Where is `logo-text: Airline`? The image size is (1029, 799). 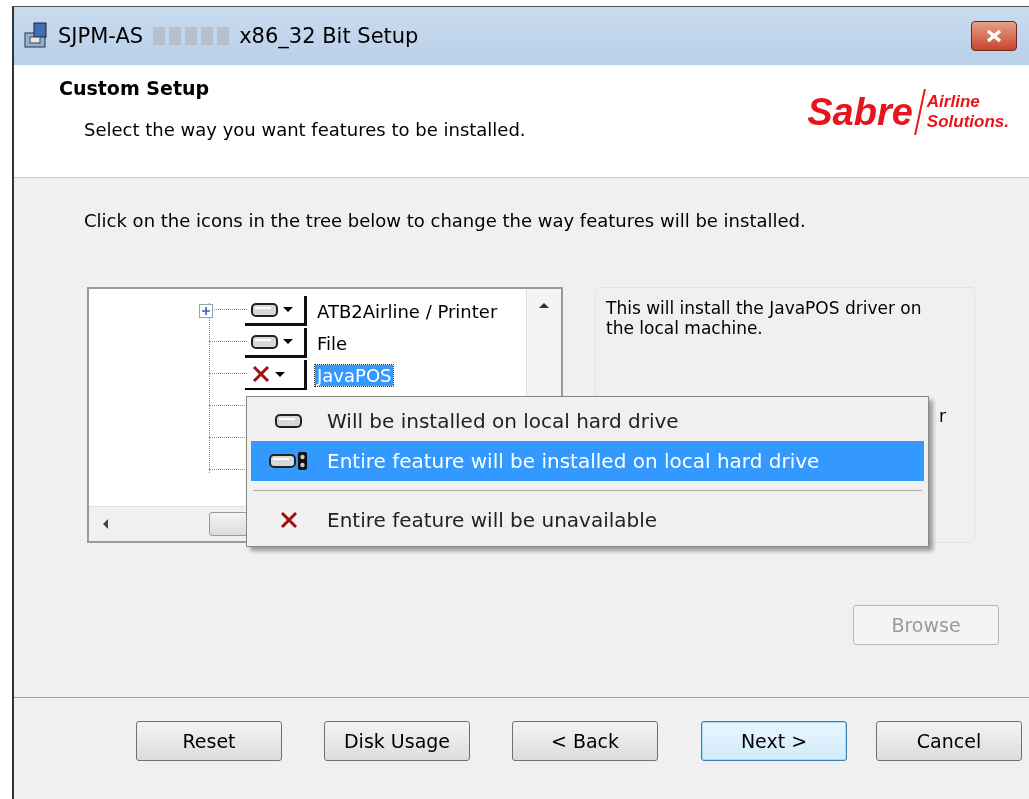
logo-text: Airline is located at coordinates (953, 102).